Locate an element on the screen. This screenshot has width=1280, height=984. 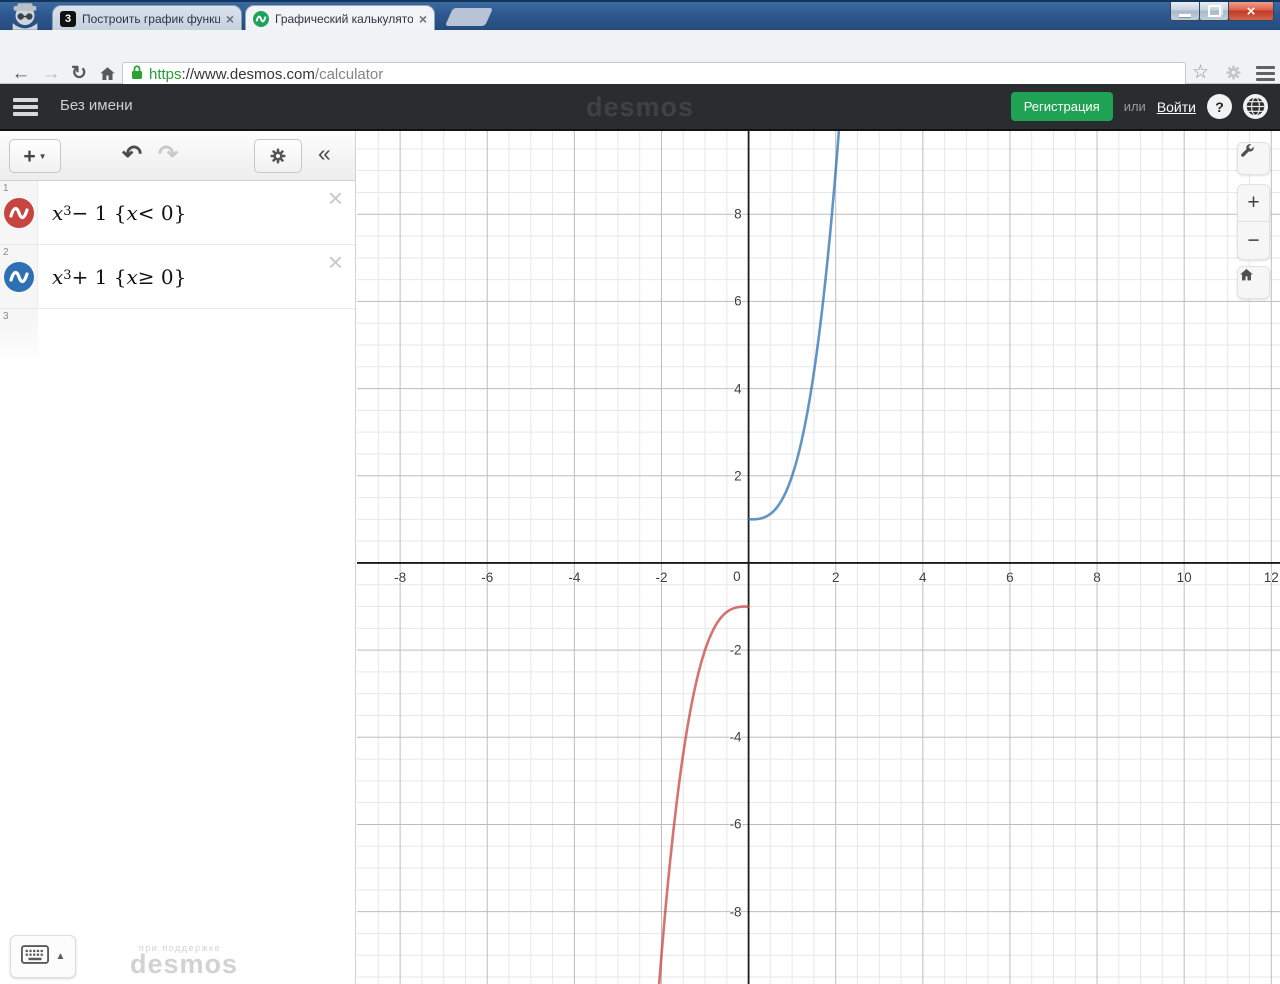
expression-row-1: 1 x3 − 1 {x < 0} × is located at coordinates (177, 213).